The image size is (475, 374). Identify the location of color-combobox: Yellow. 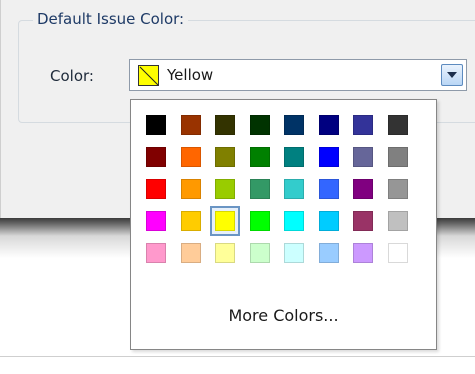
(298, 75).